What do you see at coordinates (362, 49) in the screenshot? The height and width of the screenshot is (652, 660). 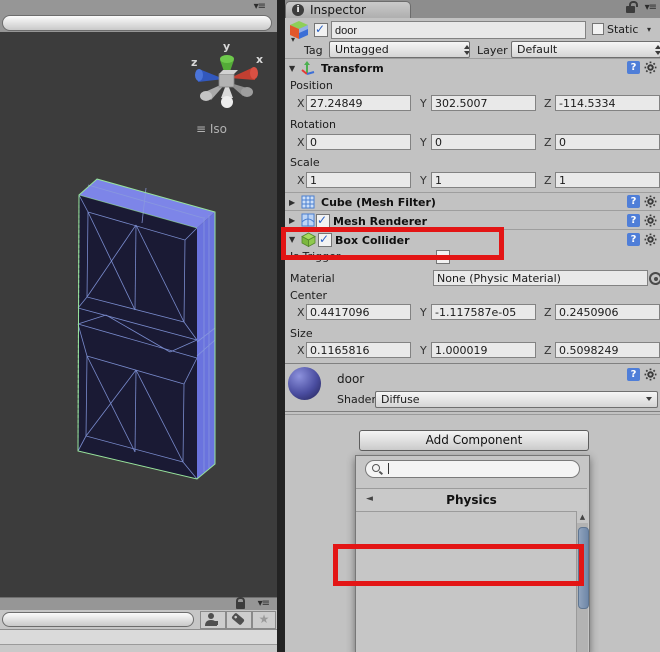 I see `tag-value: Untagged` at bounding box center [362, 49].